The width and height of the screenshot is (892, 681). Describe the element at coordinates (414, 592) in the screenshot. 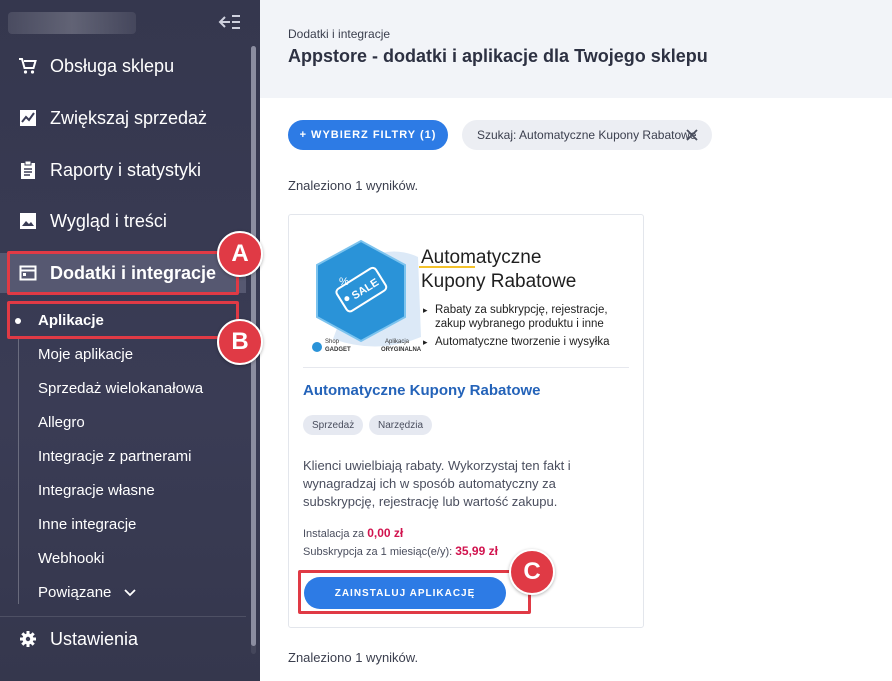

I see `highlight-box-c` at that location.